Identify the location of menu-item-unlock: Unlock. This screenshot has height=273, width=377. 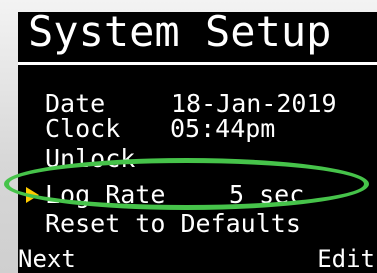
(197, 159).